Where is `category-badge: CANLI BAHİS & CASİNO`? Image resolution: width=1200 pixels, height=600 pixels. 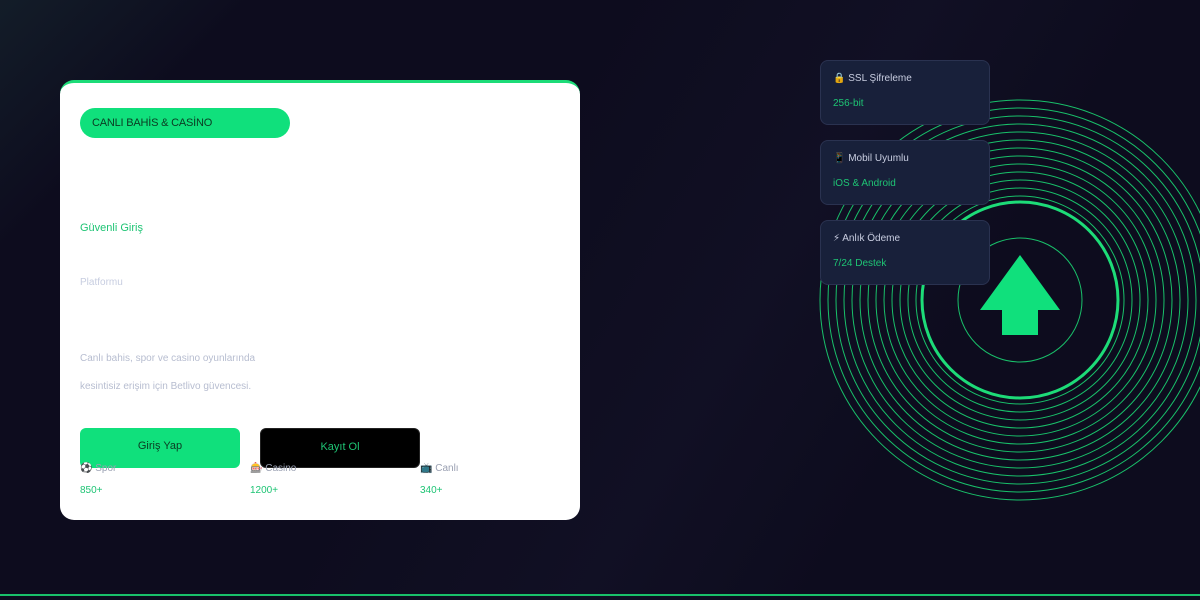
category-badge: CANLI BAHİS & CASİNO is located at coordinates (185, 123).